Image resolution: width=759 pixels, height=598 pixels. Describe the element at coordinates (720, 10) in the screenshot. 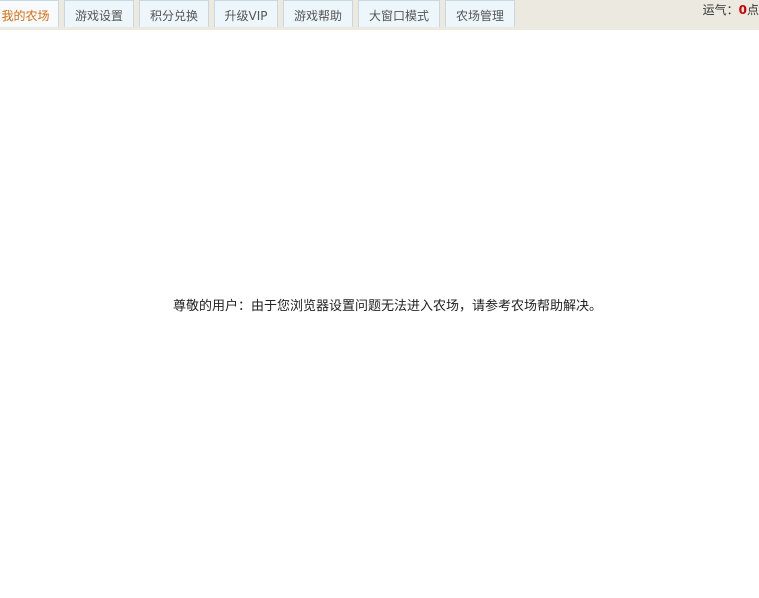

I see `luck-label: 运气：` at that location.